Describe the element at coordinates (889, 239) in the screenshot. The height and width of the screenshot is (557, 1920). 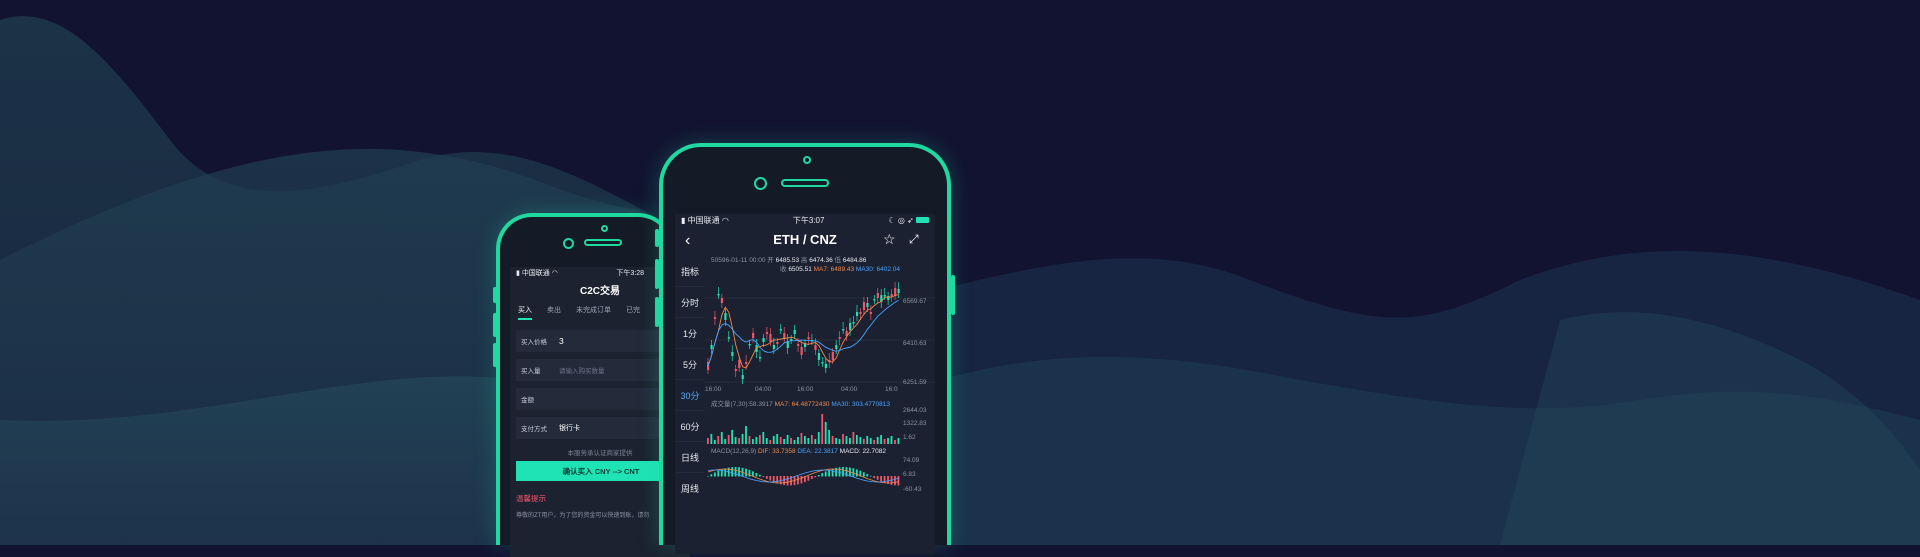
I see `star-icon: ☆` at that location.